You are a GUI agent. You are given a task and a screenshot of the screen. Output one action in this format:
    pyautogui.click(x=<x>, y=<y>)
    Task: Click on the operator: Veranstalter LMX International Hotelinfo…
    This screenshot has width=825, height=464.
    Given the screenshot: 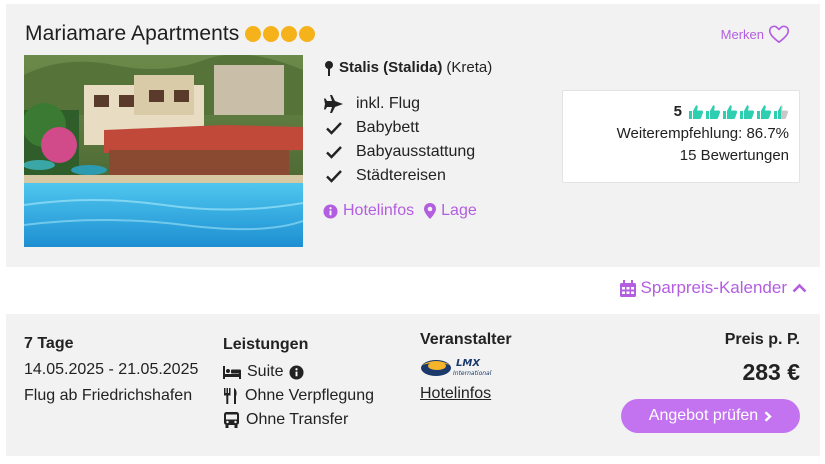 What is the action you would take?
    pyautogui.click(x=466, y=367)
    